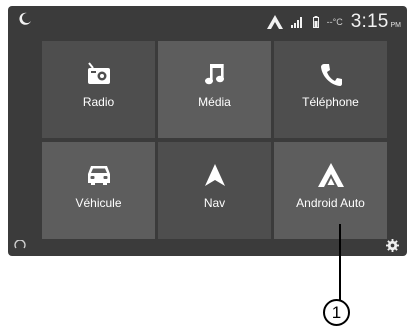 This screenshot has width=416, height=331. Describe the element at coordinates (274, 22) in the screenshot. I see `android-auto-status-icon` at that location.